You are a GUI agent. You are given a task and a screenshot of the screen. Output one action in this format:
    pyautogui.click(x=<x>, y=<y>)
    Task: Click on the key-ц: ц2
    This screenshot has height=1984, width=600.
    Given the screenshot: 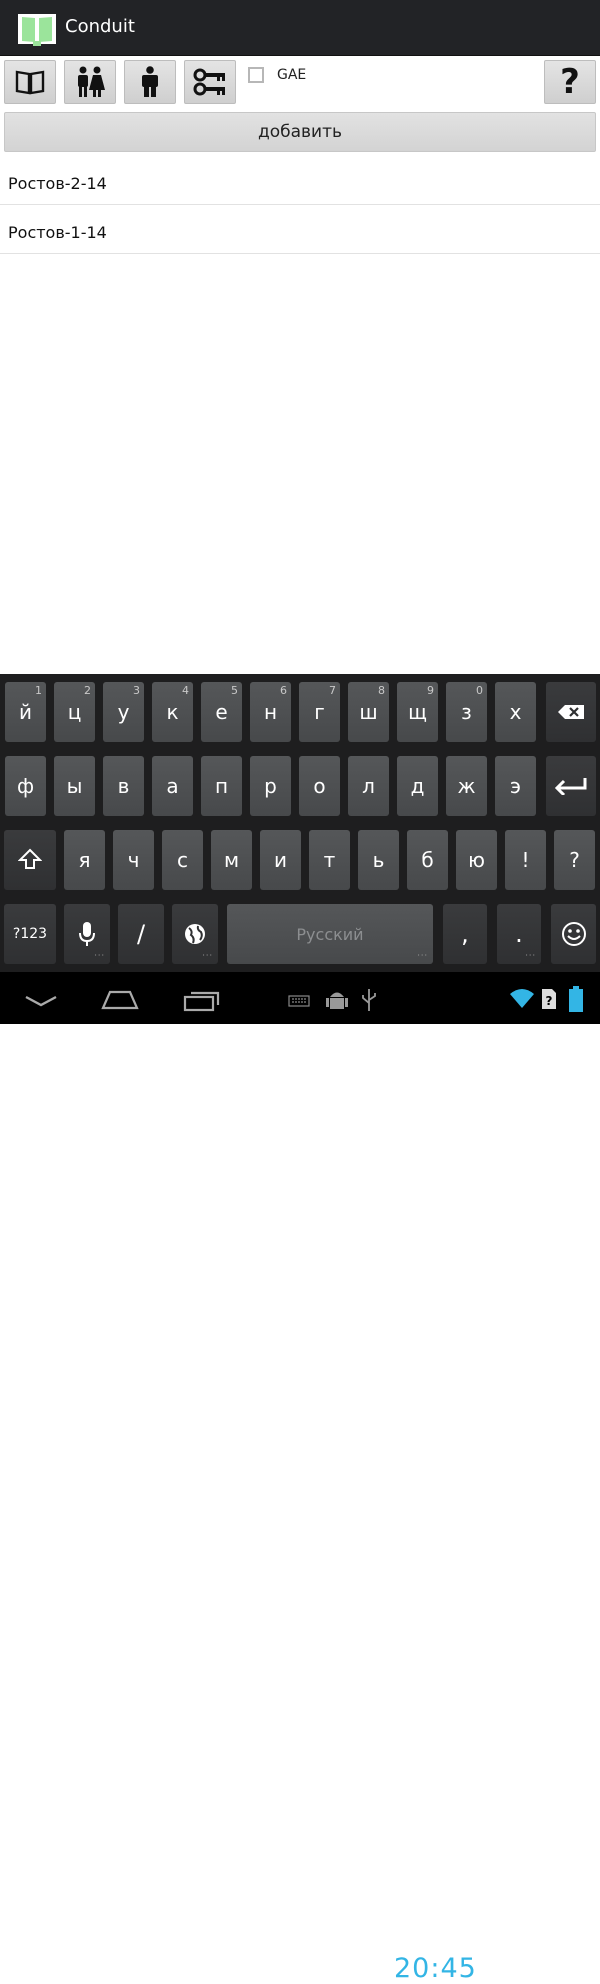 What is the action you would take?
    pyautogui.click(x=74, y=712)
    